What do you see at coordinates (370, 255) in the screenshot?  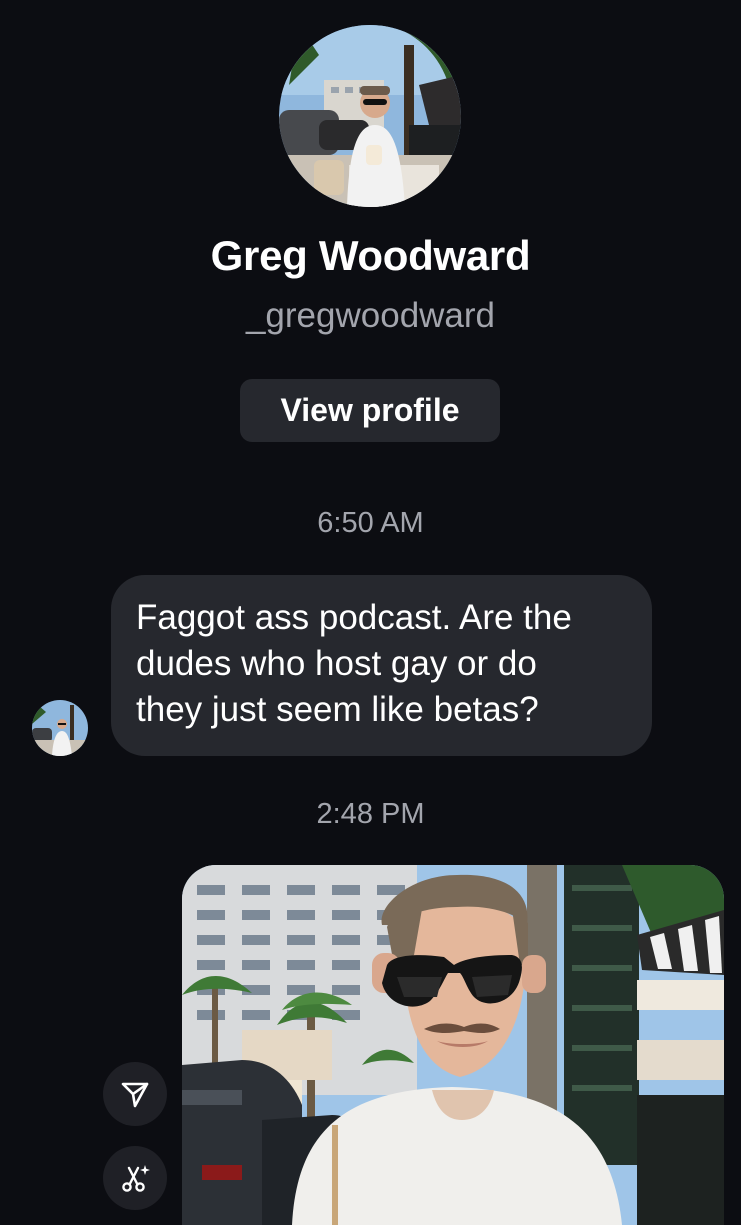 I see `contact-name: Greg Woodward` at bounding box center [370, 255].